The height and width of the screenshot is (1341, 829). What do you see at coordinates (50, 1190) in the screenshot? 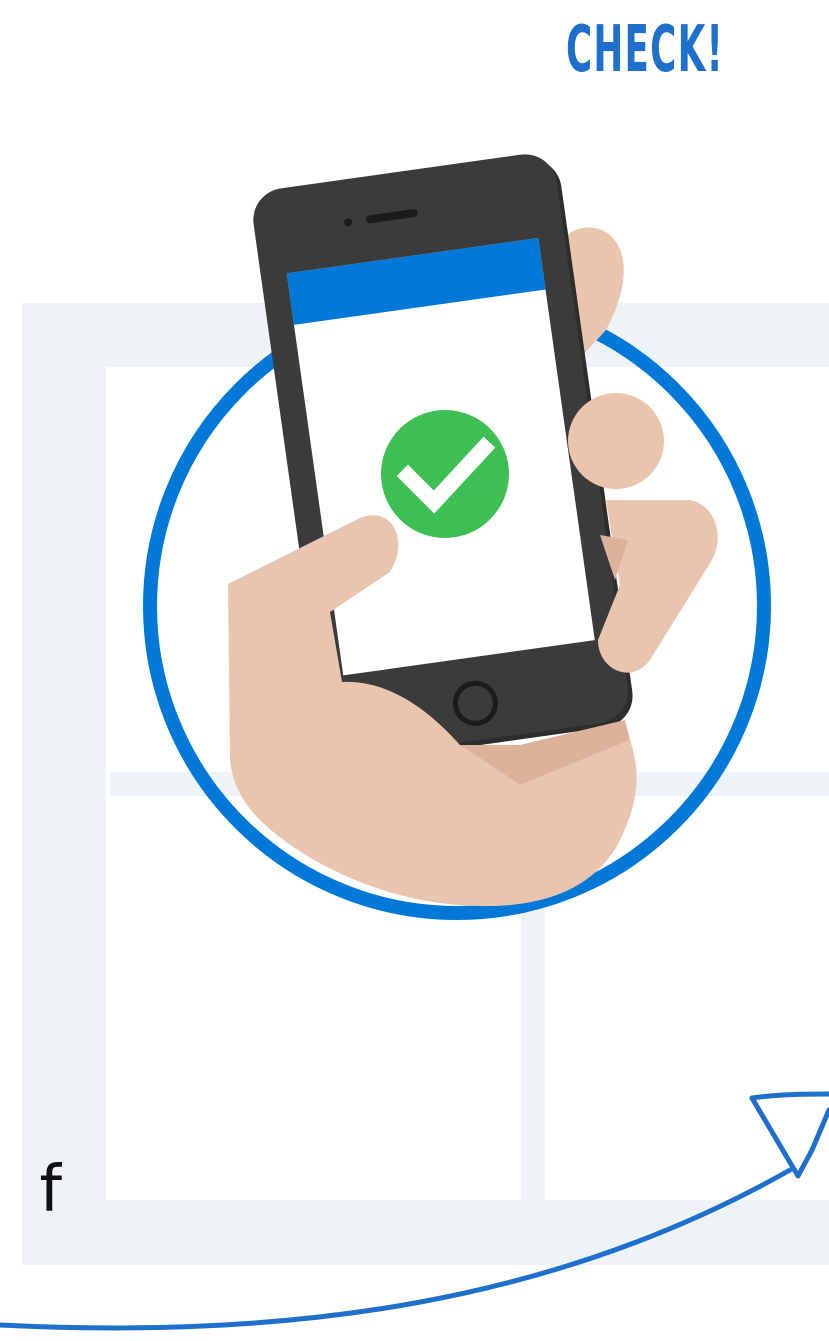
I see `cropped-text-fragment: f` at bounding box center [50, 1190].